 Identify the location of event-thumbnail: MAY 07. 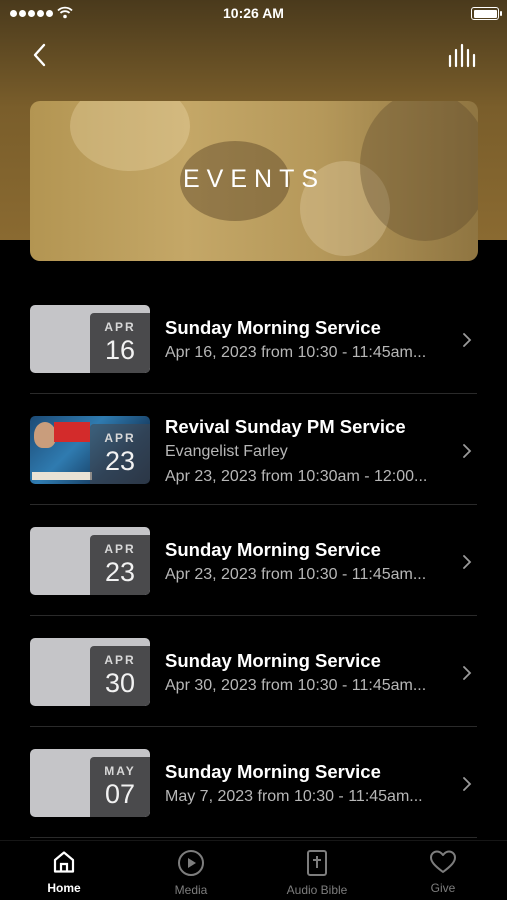
(90, 783).